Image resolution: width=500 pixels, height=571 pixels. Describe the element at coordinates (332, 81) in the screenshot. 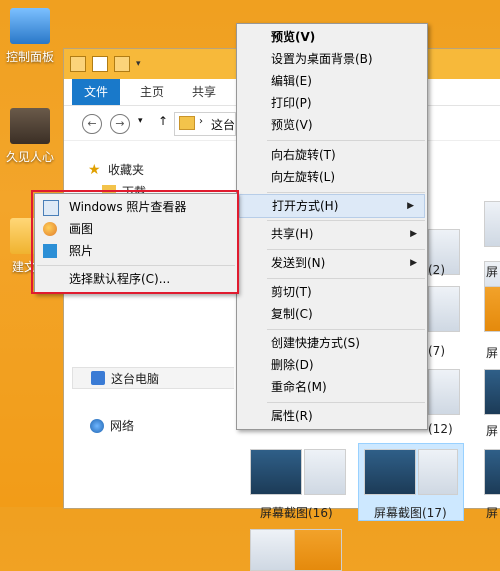

I see `menu-item-edit: 编辑(E)` at that location.